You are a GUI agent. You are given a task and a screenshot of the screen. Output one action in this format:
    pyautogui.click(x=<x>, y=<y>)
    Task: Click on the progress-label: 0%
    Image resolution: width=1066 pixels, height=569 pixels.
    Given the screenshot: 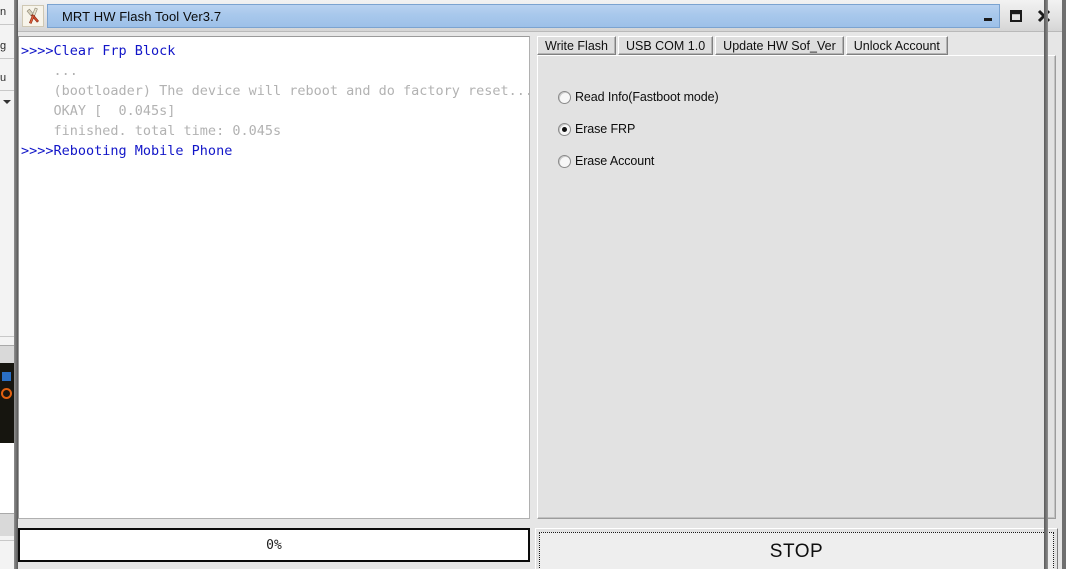 What is the action you would take?
    pyautogui.click(x=274, y=545)
    